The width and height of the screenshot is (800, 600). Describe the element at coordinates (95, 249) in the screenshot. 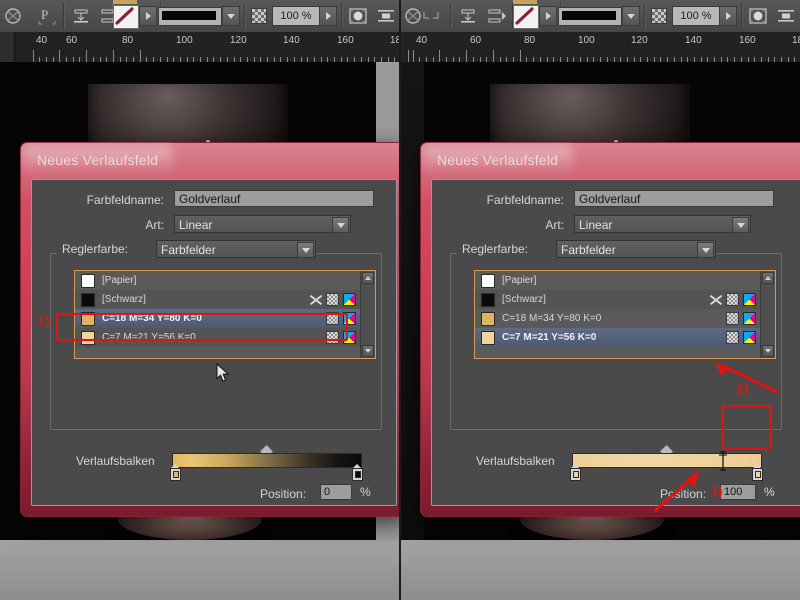

I see `stop-color-label: Reglerfarbe:` at that location.